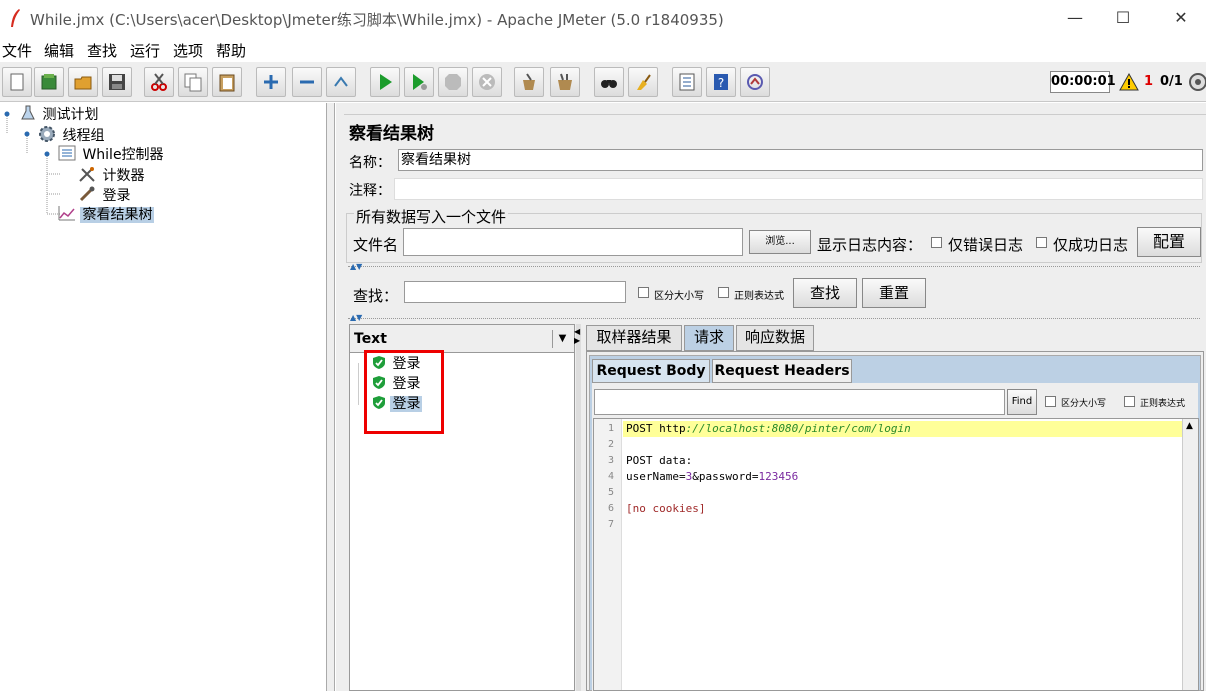 This screenshot has width=1206, height=691. Describe the element at coordinates (123, 155) in the screenshot. I see `tree-node-label: While控制器` at that location.